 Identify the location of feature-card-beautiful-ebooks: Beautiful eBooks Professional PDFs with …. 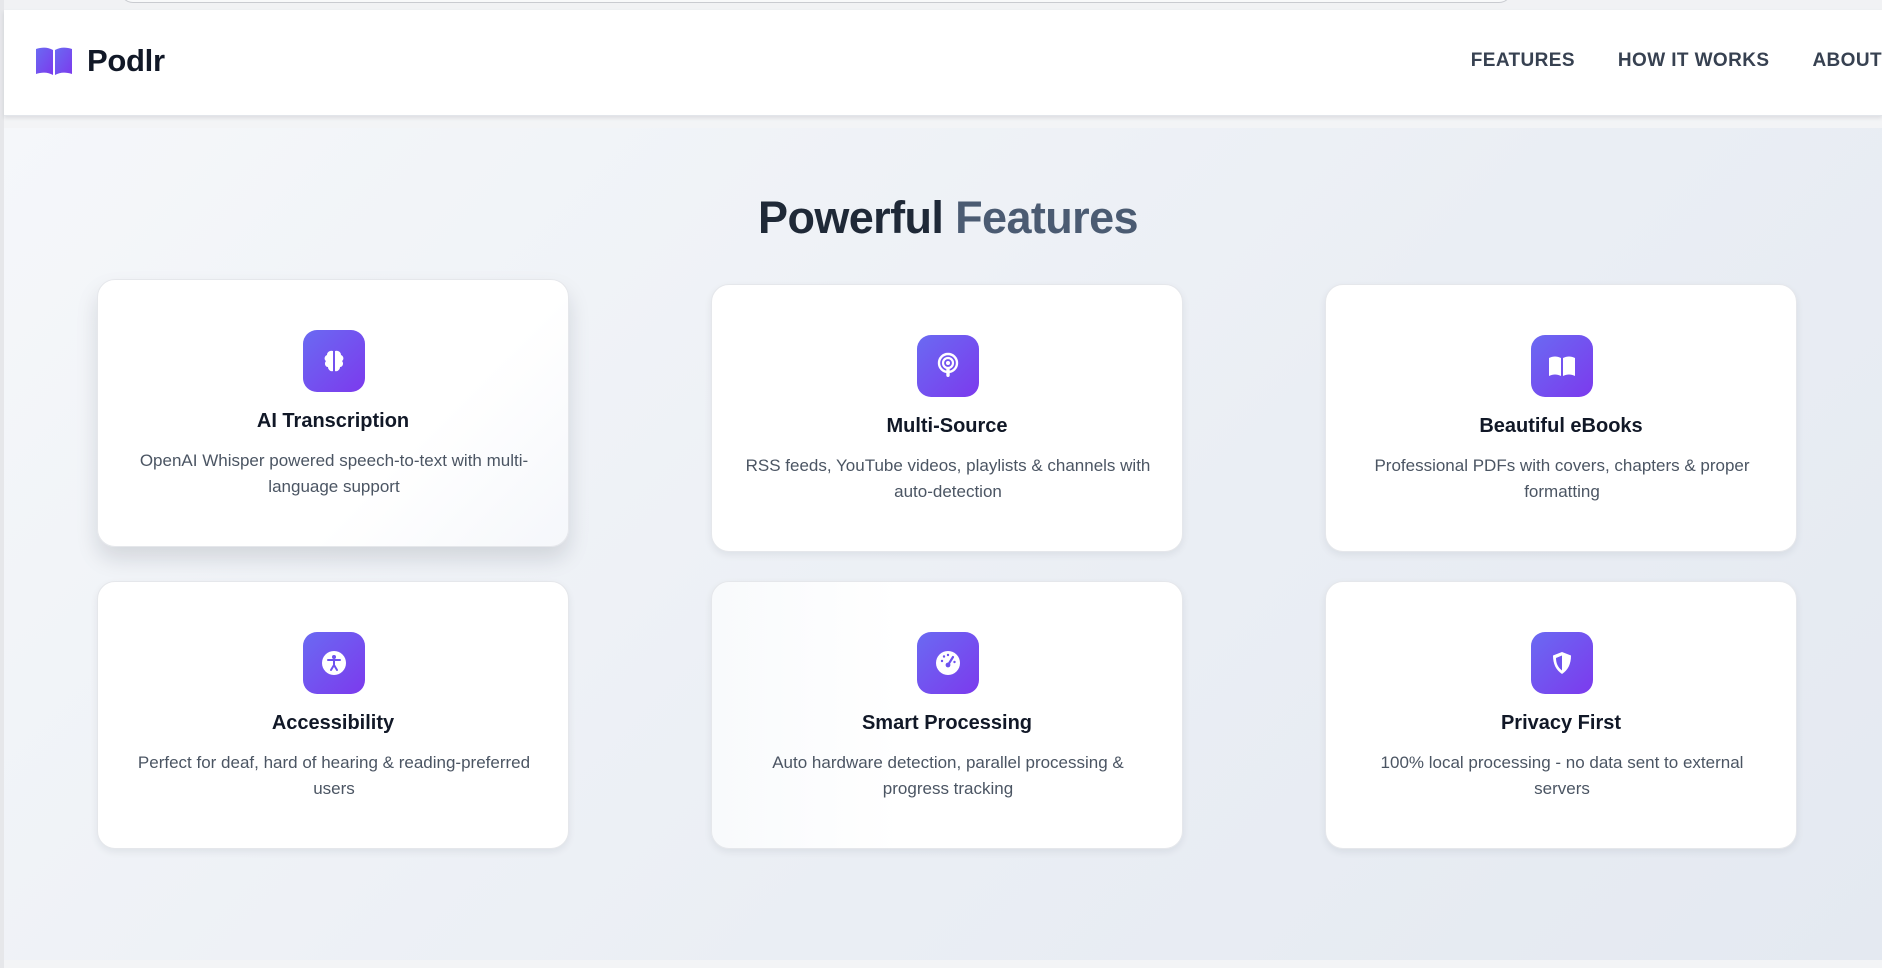
(1561, 418).